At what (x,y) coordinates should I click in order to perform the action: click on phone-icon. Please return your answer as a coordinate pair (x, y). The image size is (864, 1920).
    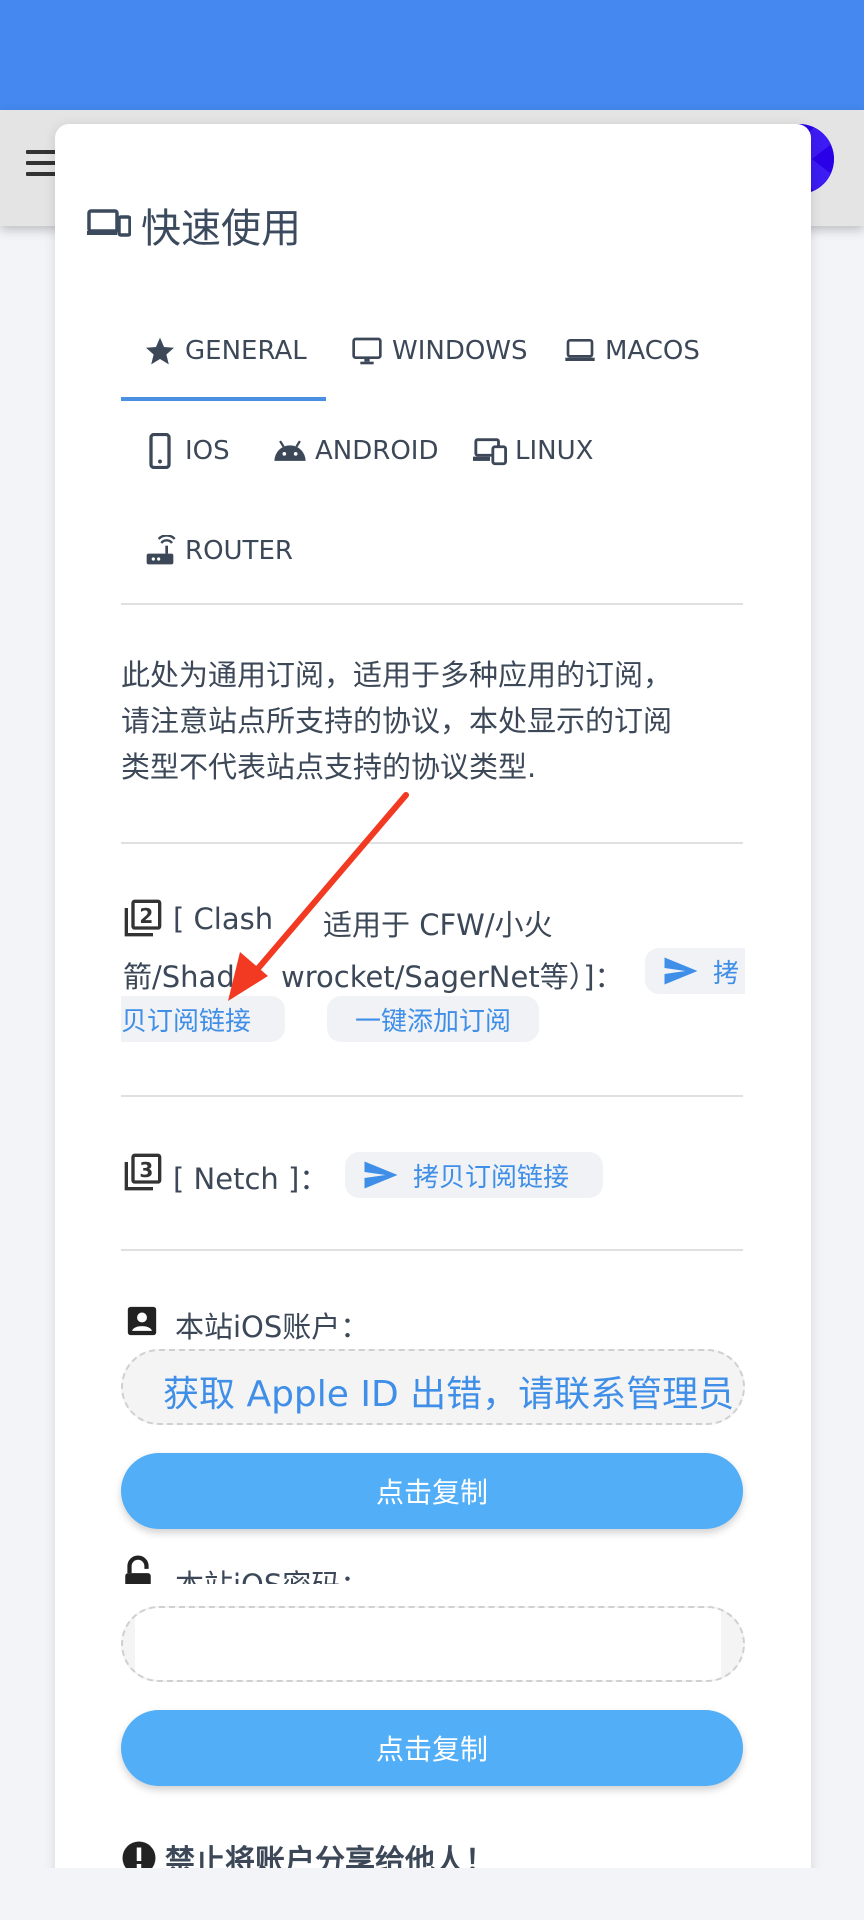
    Looking at the image, I should click on (160, 451).